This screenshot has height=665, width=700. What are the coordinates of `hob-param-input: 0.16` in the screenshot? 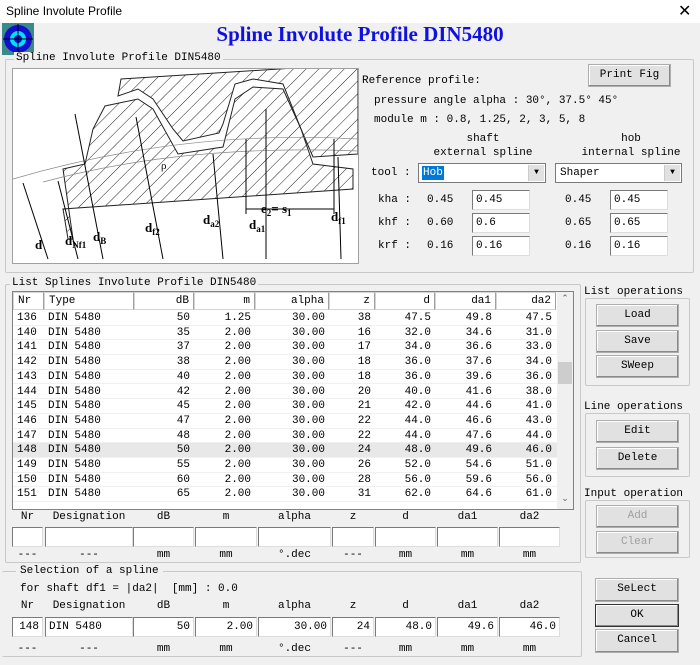 It's located at (639, 246).